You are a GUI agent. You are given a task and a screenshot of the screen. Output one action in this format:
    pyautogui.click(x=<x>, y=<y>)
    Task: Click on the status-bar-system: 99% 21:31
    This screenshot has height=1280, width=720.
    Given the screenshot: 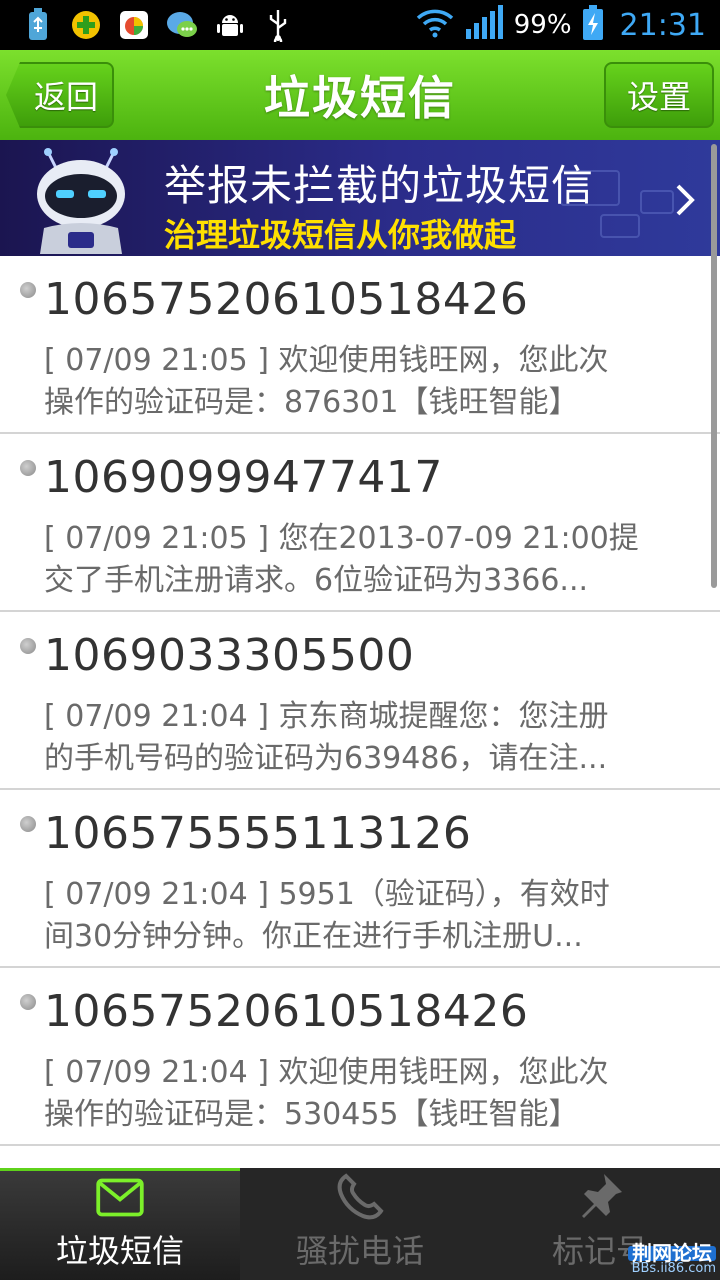 What is the action you would take?
    pyautogui.click(x=568, y=25)
    